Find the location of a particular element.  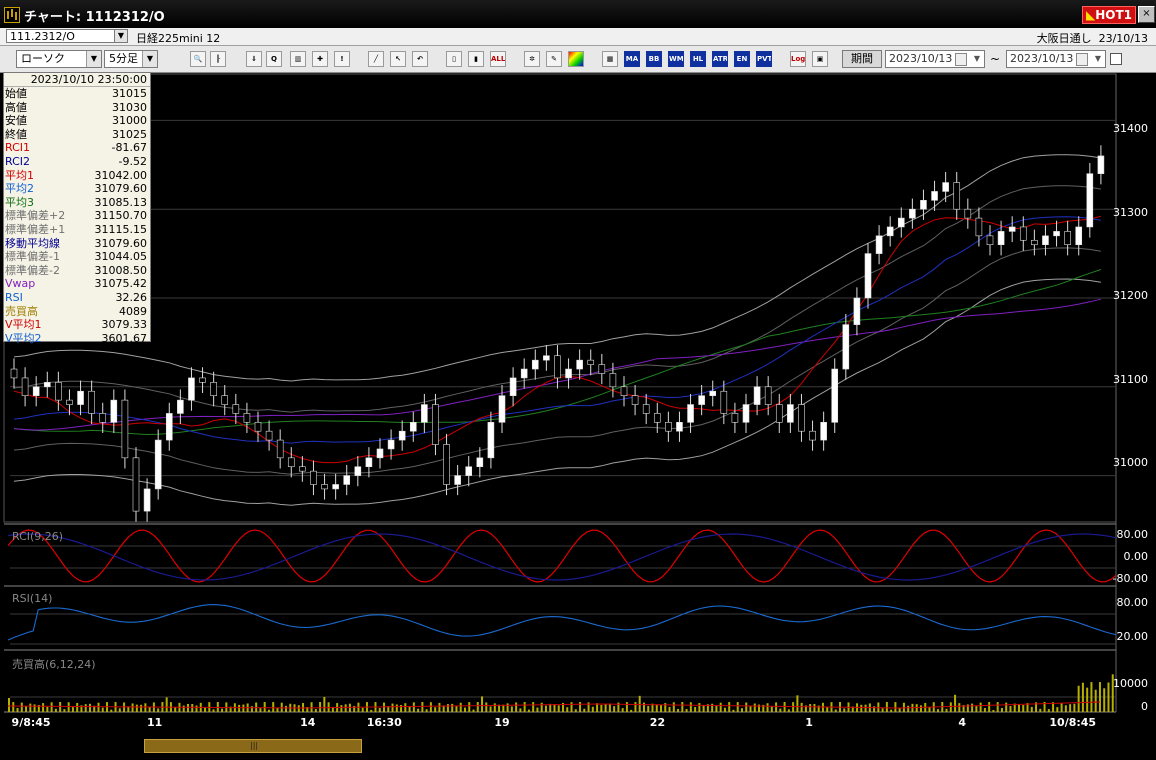

tools-icon: ✎ is located at coordinates (554, 59).